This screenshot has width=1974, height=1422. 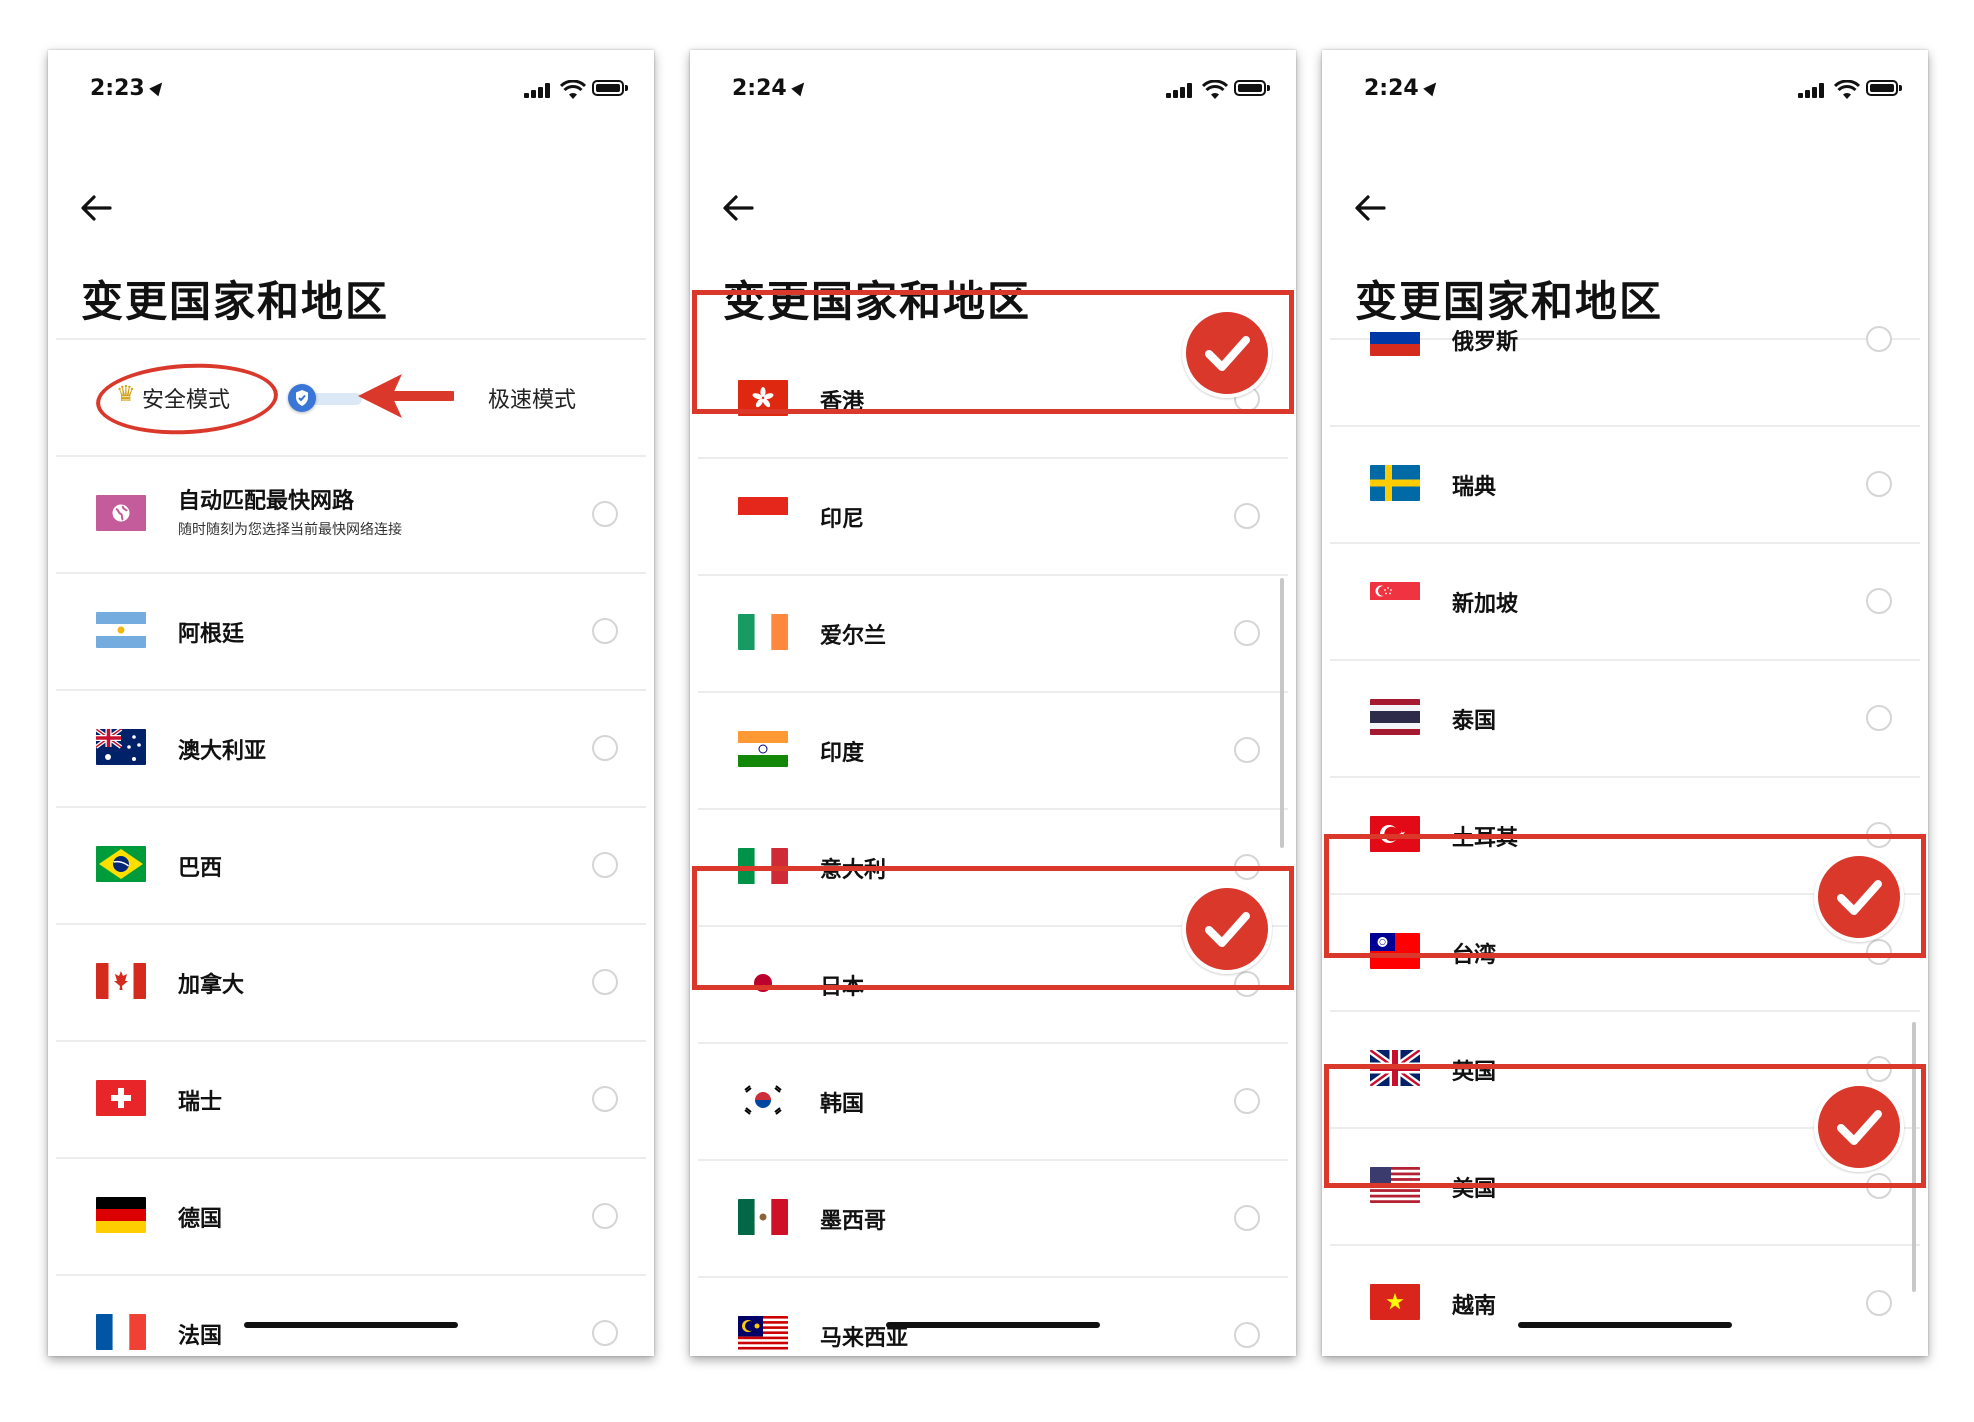 What do you see at coordinates (200, 1102) in the screenshot?
I see `item-label: 瑞士` at bounding box center [200, 1102].